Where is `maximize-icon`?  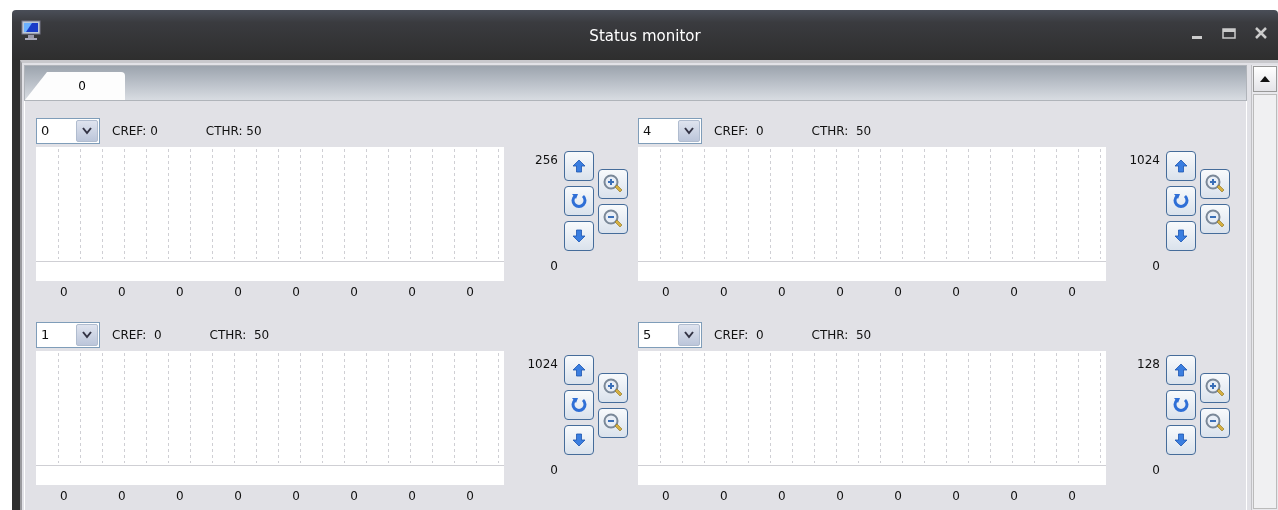
maximize-icon is located at coordinates (1229, 33).